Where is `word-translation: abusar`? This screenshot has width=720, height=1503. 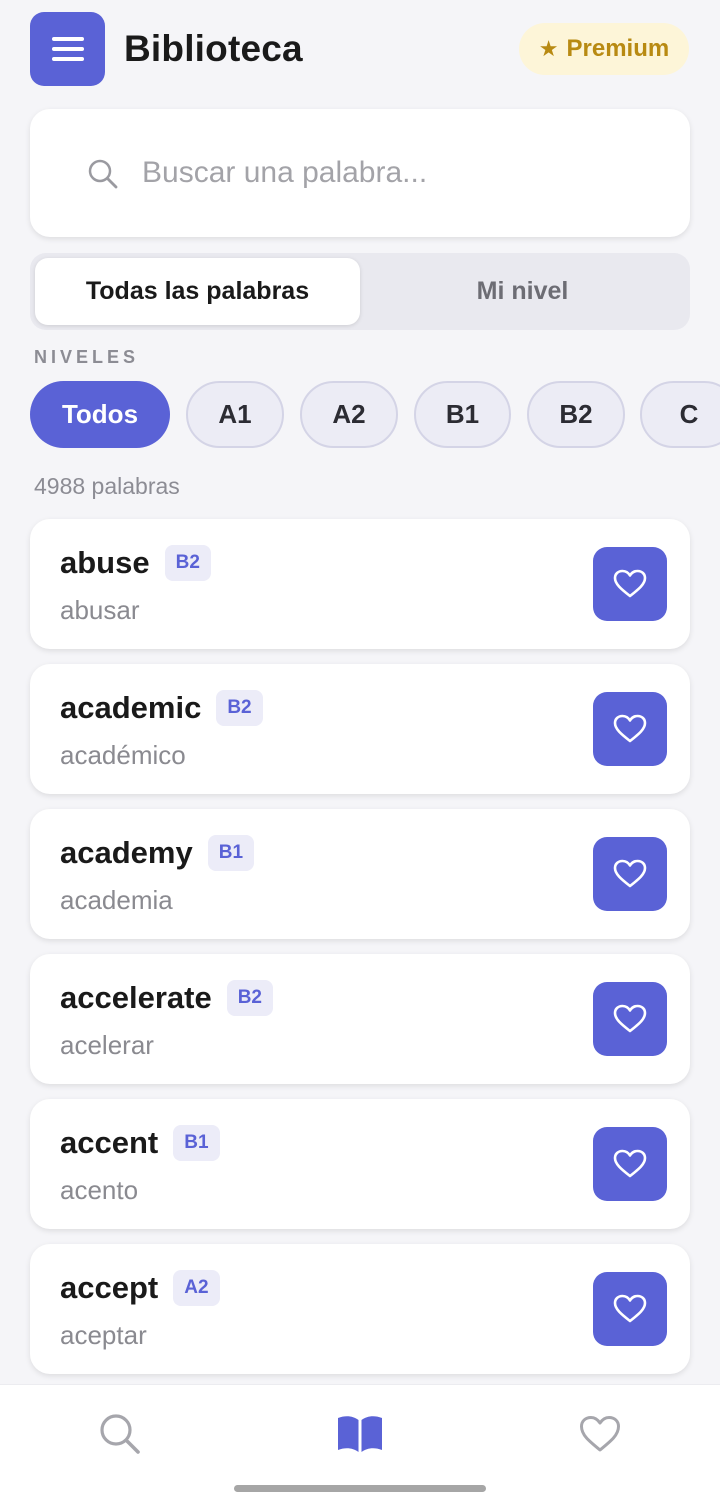
word-translation: abusar is located at coordinates (100, 610).